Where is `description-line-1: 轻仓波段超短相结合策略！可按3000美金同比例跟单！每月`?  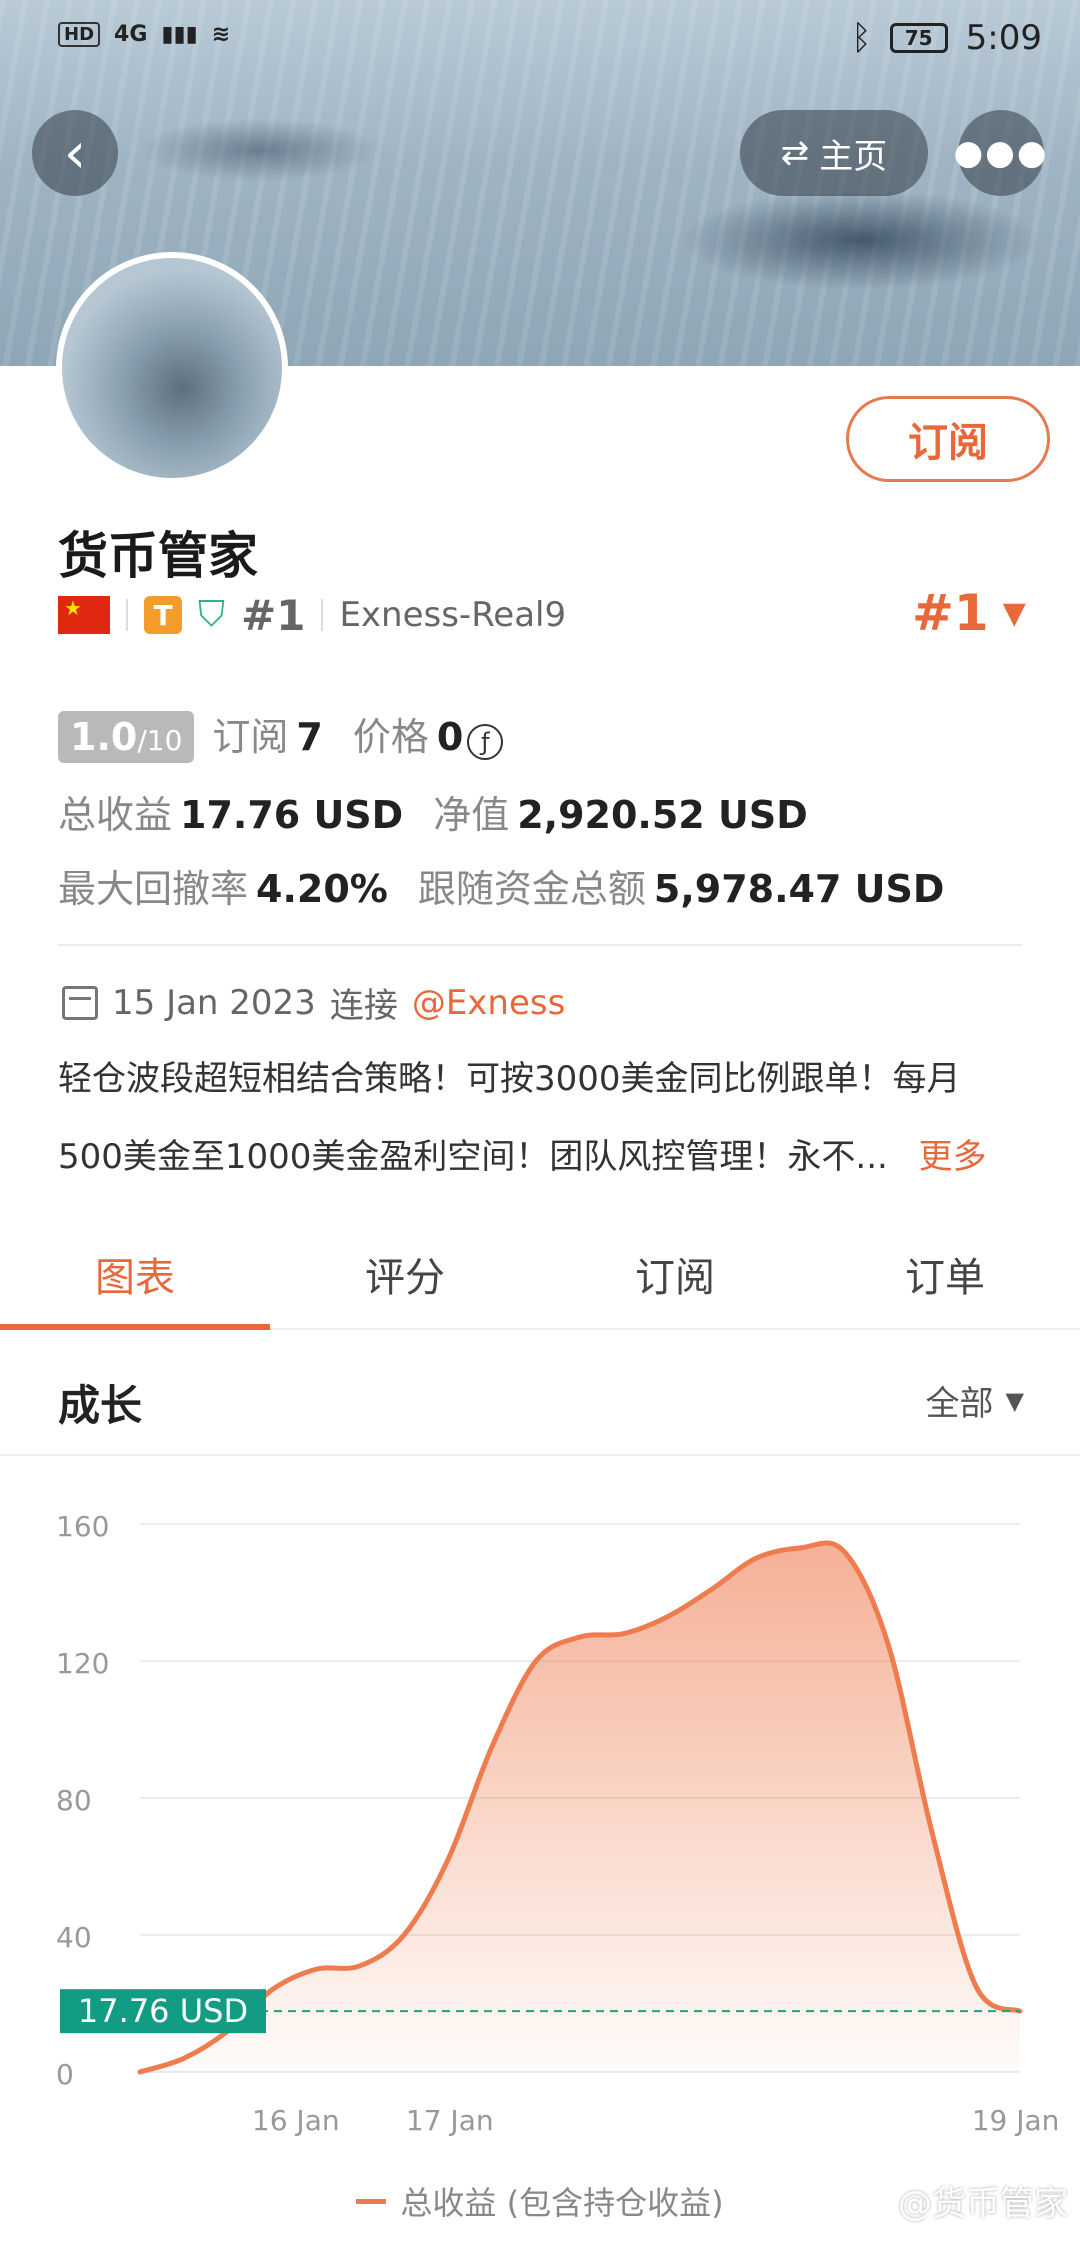
description-line-1: 轻仓波段超短相结合策略！可按3000美金同比例跟单！每月 is located at coordinates (509, 1079).